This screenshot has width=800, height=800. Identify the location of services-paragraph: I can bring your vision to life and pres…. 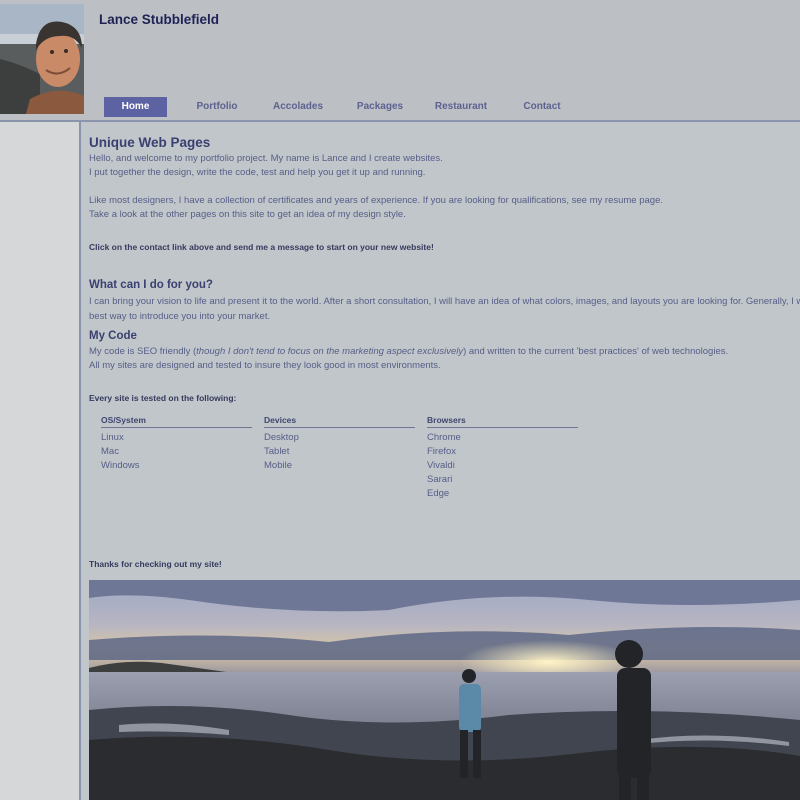
(444, 301).